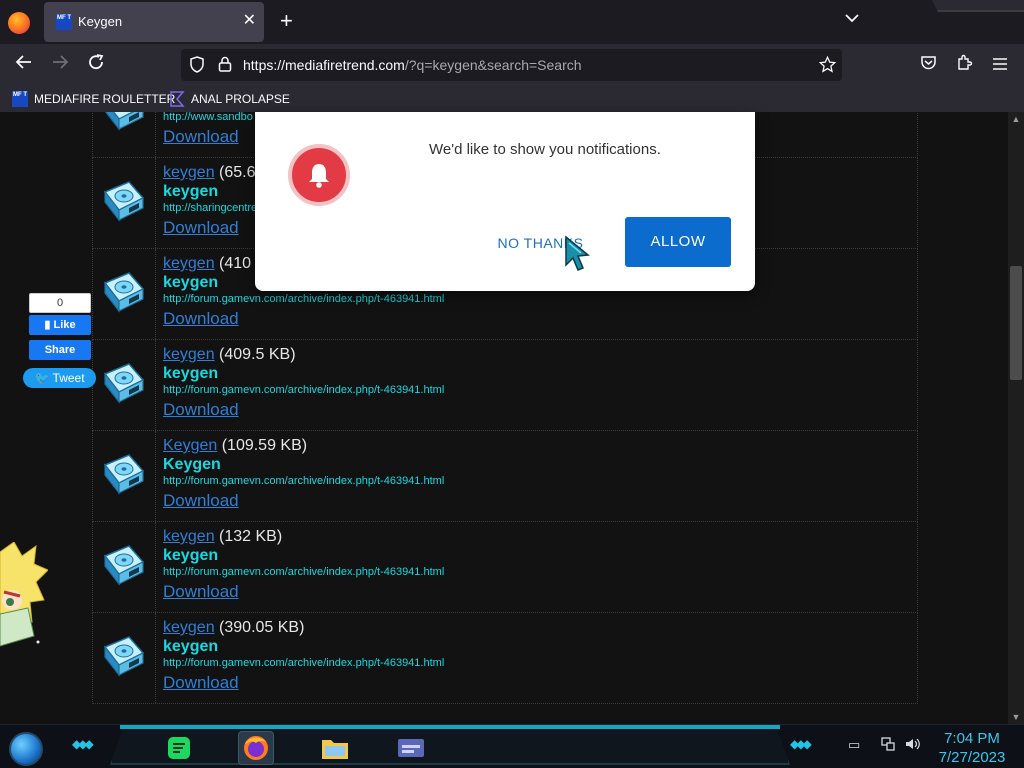 This screenshot has width=1024, height=768. I want to click on volume-icon, so click(913, 745).